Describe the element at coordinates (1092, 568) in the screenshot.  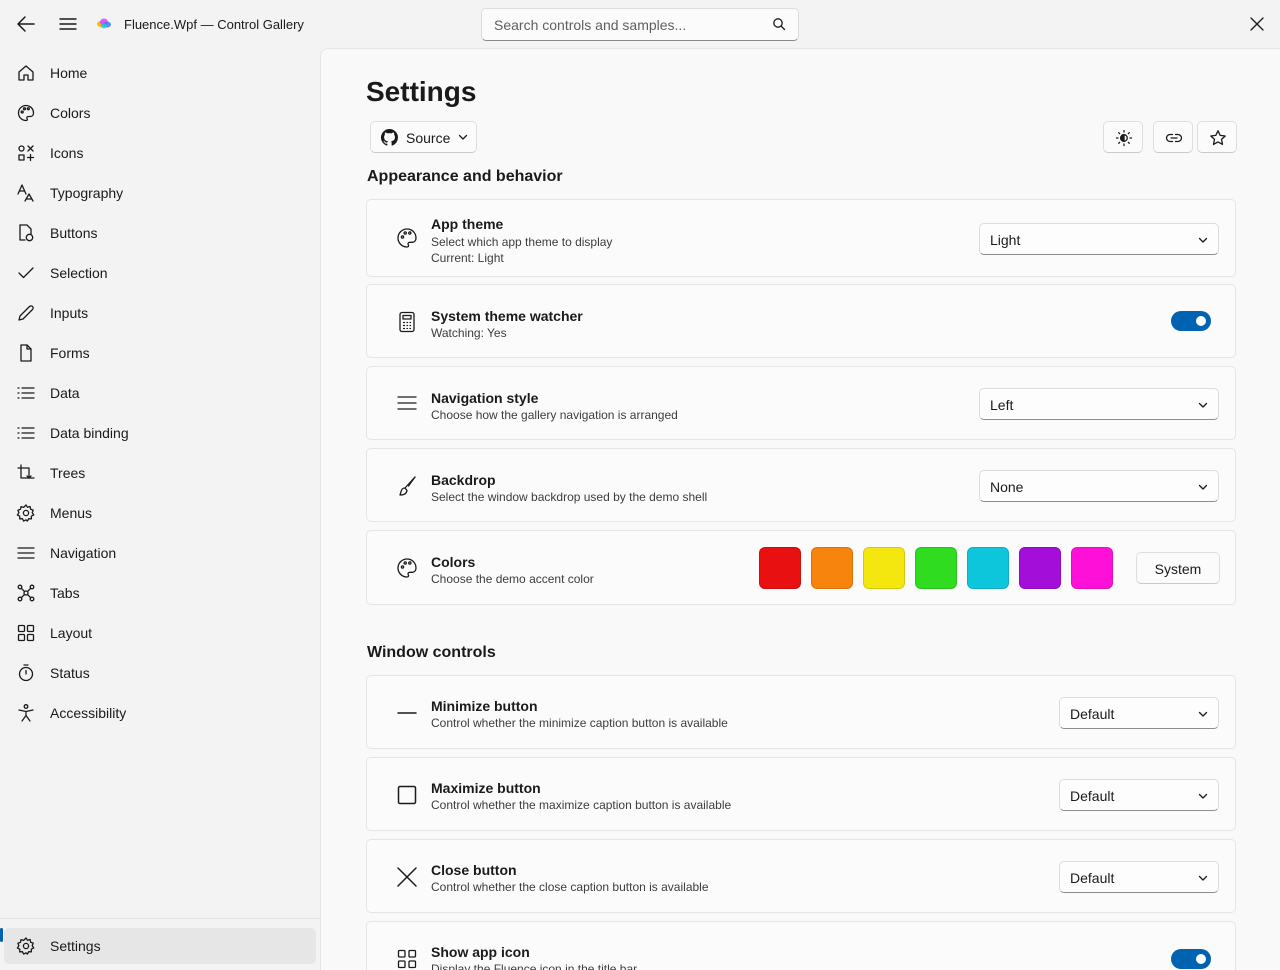
I see `color-swatch-magenta` at that location.